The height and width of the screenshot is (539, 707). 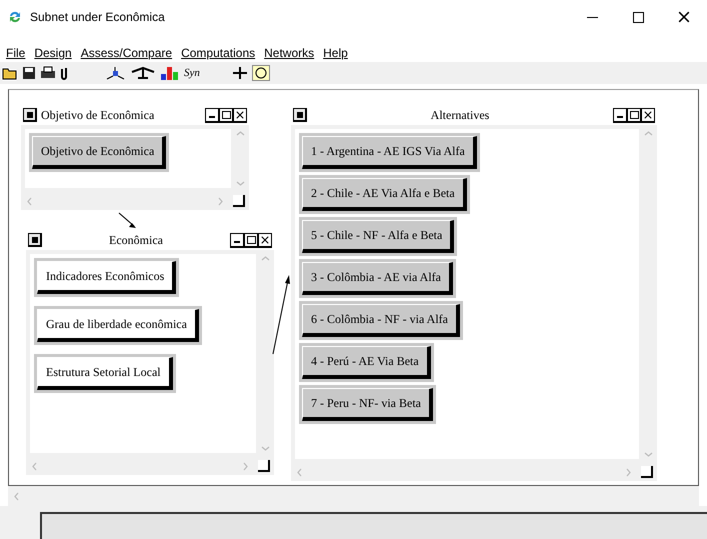 What do you see at coordinates (99, 152) in the screenshot?
I see `node-button: Objetivo de Econômica` at bounding box center [99, 152].